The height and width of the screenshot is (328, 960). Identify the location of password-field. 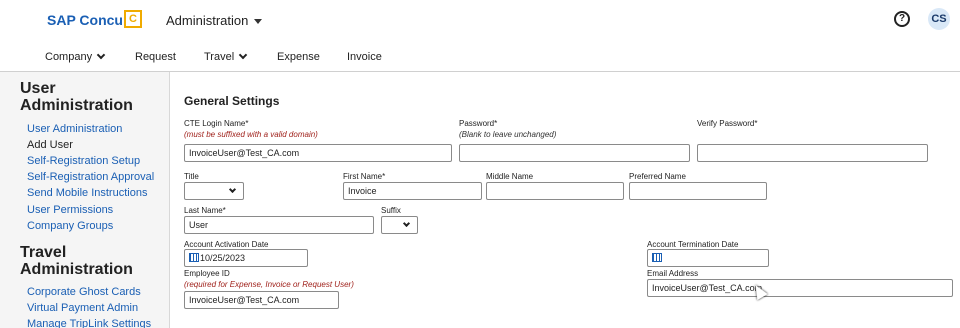
(574, 153).